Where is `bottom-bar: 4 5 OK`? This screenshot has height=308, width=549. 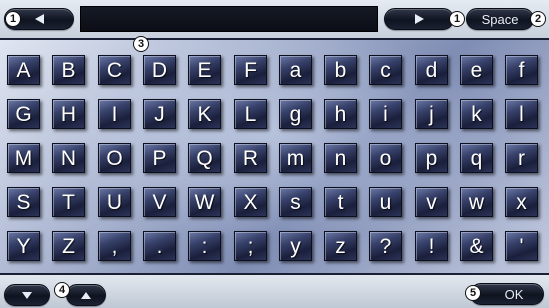
bottom-bar: 4 5 OK is located at coordinates (274, 291).